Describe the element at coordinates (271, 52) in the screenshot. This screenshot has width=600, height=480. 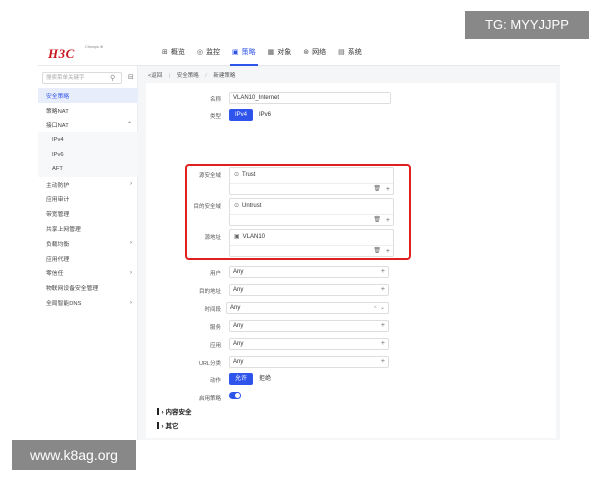
I see `object-icon: ▦` at that location.